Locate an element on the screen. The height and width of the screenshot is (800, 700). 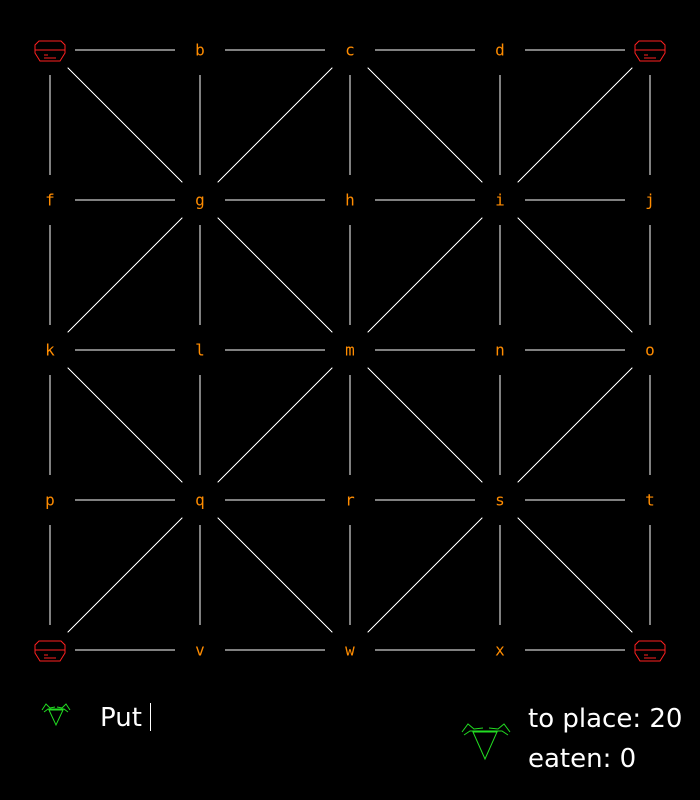
board-point-b: b is located at coordinates (200, 50).